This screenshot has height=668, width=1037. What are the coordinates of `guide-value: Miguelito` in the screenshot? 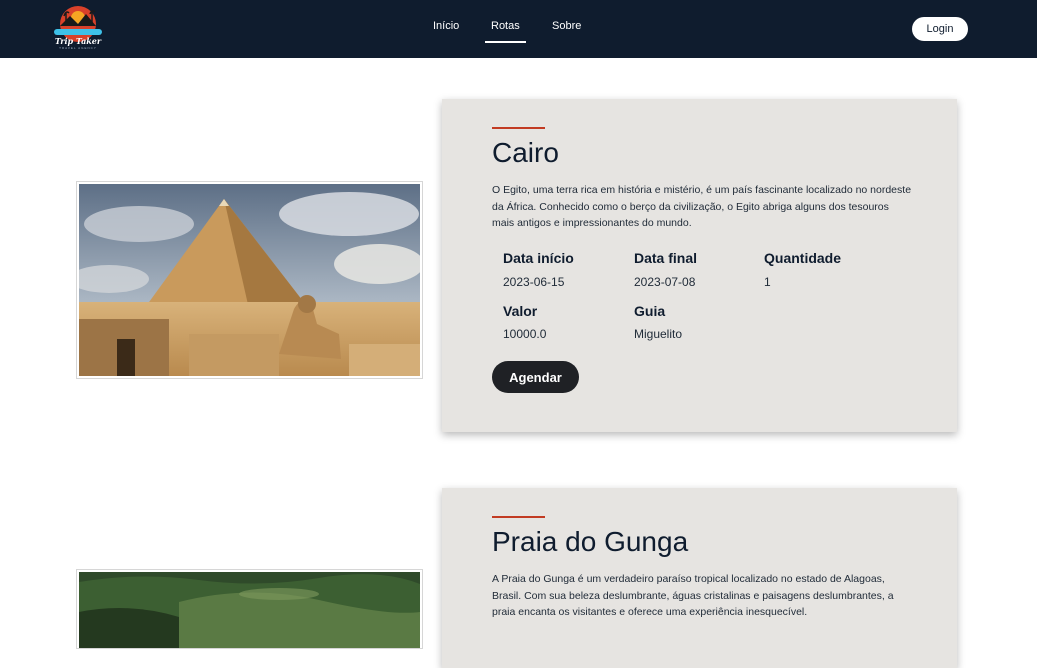 It's located at (658, 334).